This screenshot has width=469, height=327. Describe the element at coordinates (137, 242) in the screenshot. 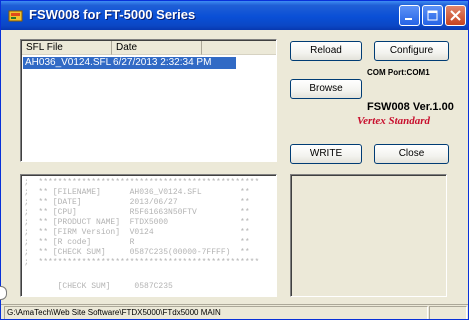

I see `memo-line: ; ** [R code] R **` at that location.